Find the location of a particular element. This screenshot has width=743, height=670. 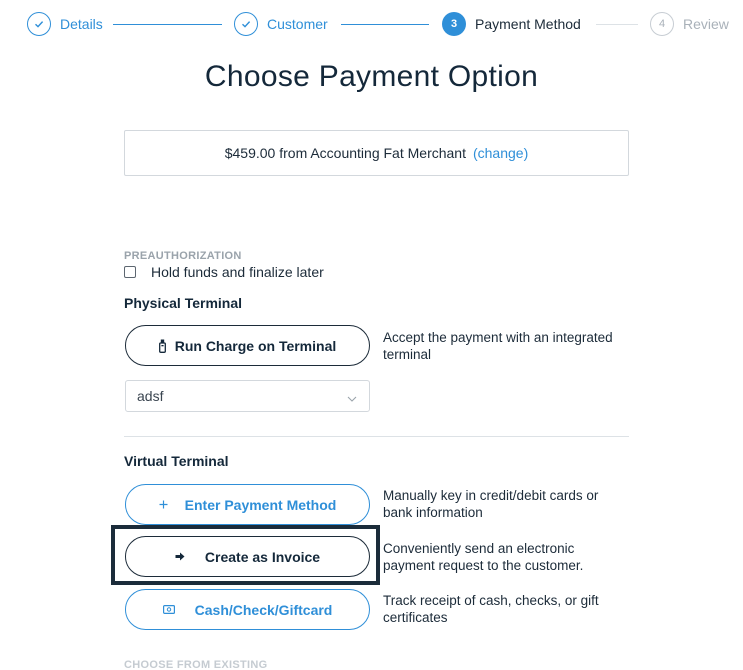

create-as-invoice-button: Create as Invoice is located at coordinates (247, 556).